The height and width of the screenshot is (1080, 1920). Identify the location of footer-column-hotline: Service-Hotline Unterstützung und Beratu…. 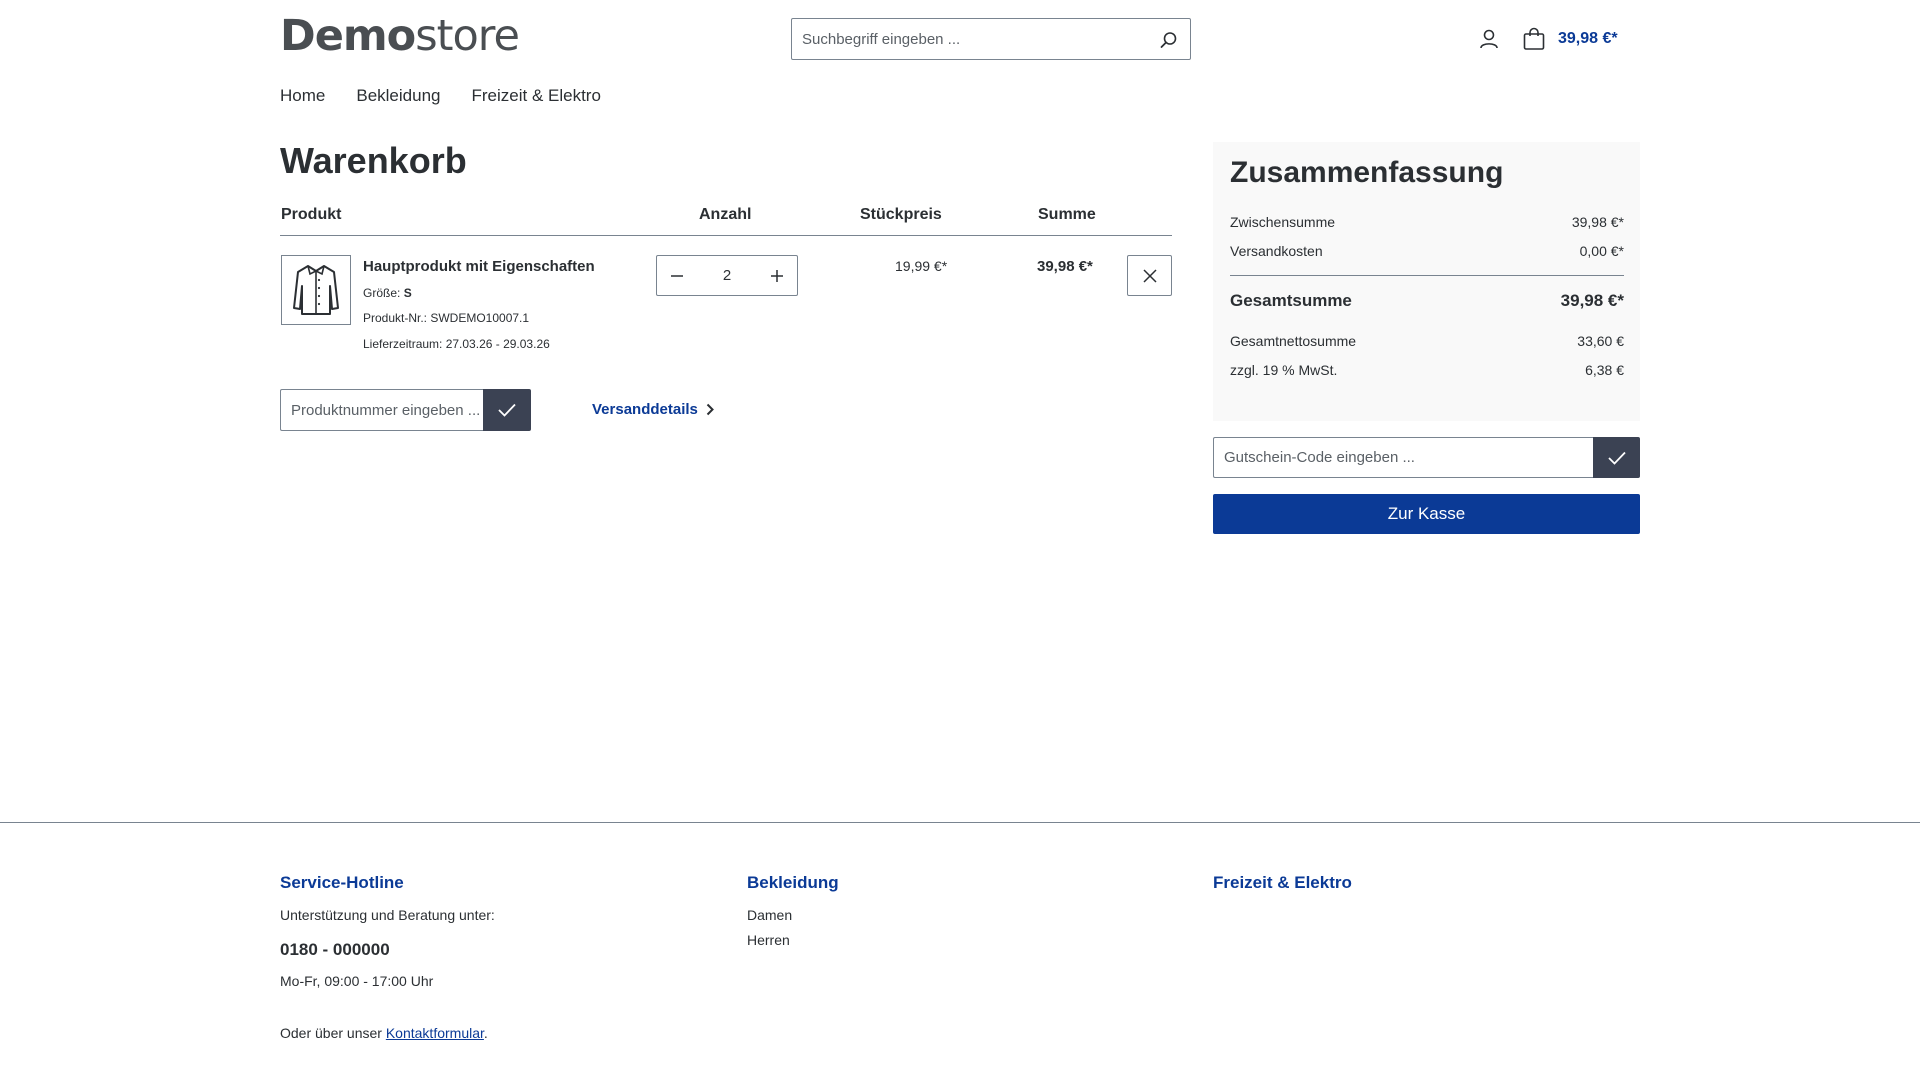
(387, 957).